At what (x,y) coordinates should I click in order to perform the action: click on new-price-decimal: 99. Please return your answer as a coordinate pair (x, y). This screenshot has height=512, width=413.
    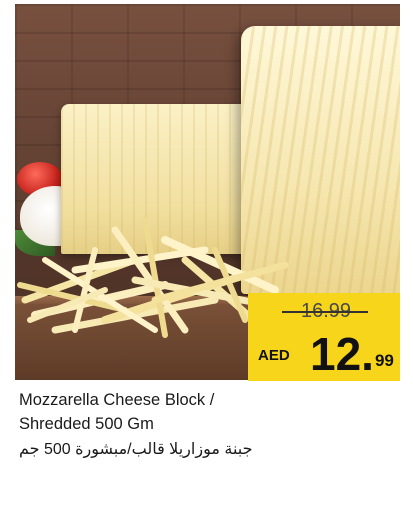
    Looking at the image, I should click on (384, 360).